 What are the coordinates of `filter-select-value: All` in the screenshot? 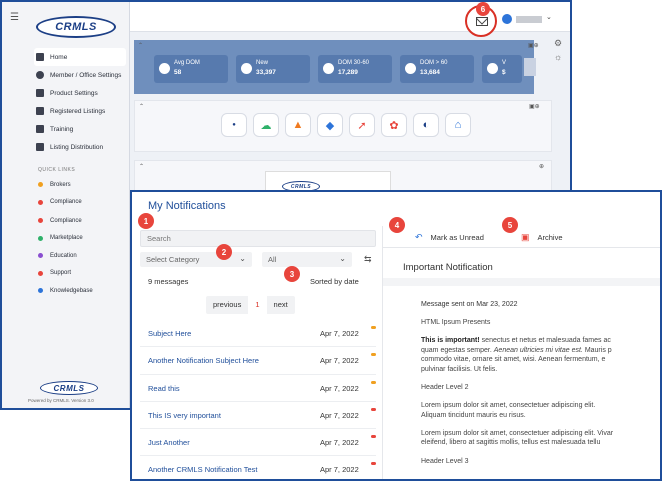 It's located at (272, 259).